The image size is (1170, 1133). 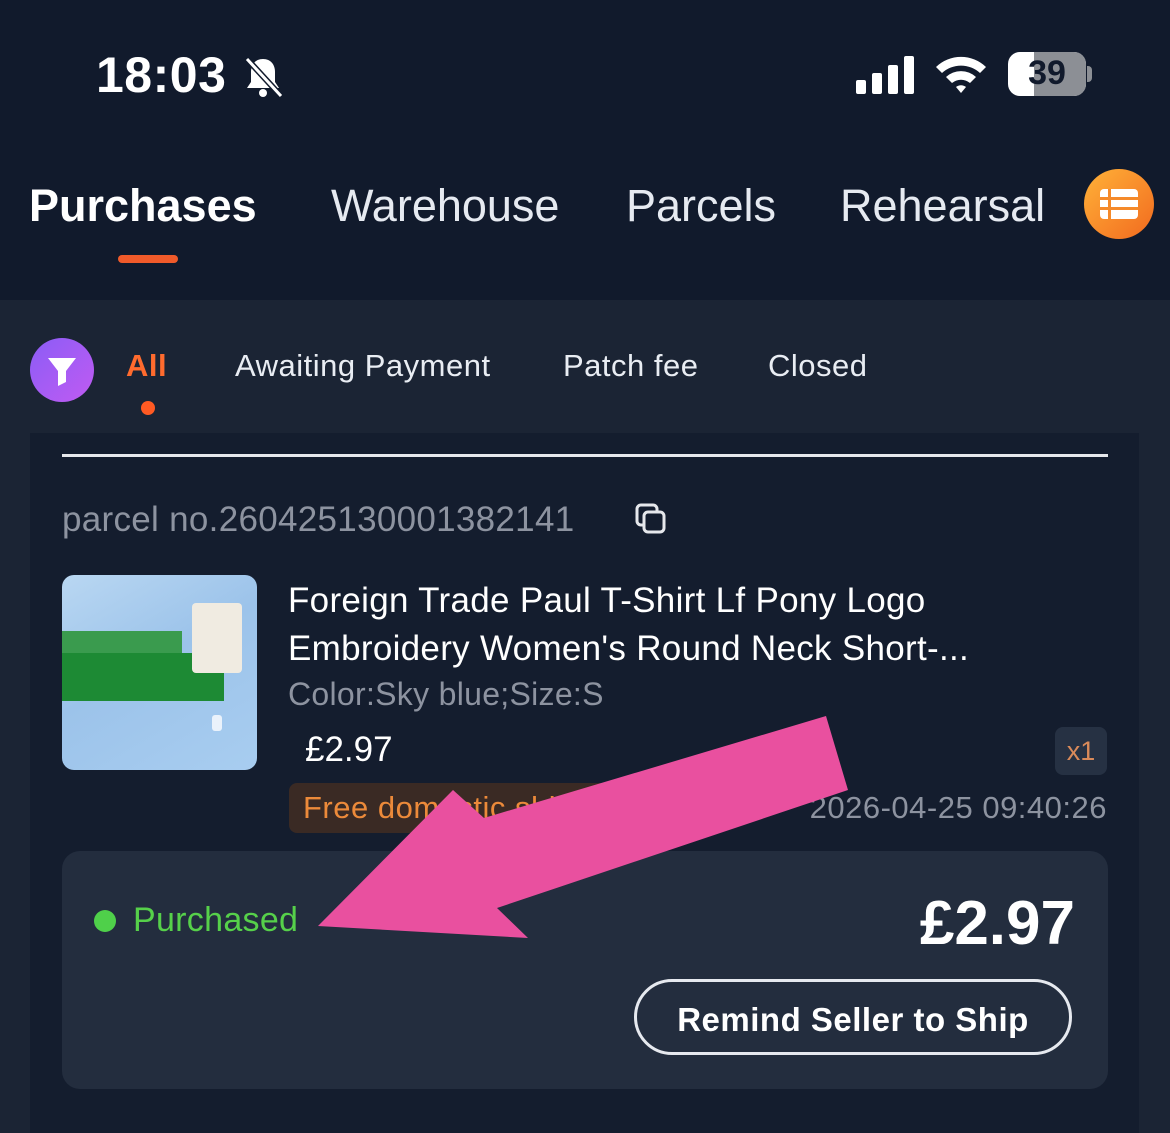 I want to click on list-icon, so click(x=1119, y=204).